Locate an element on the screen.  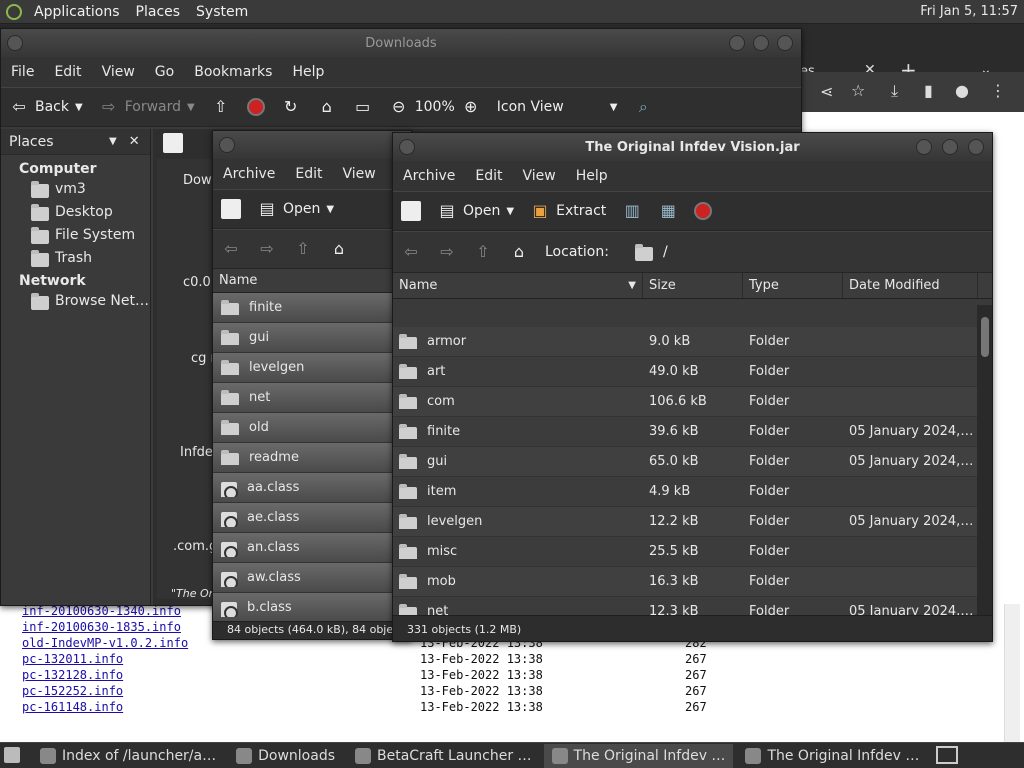
show-desktop-icon is located at coordinates (12, 755).